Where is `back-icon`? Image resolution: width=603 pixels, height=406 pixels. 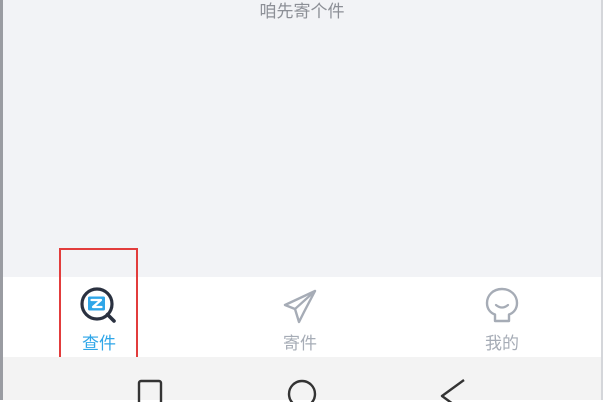 back-icon is located at coordinates (453, 392).